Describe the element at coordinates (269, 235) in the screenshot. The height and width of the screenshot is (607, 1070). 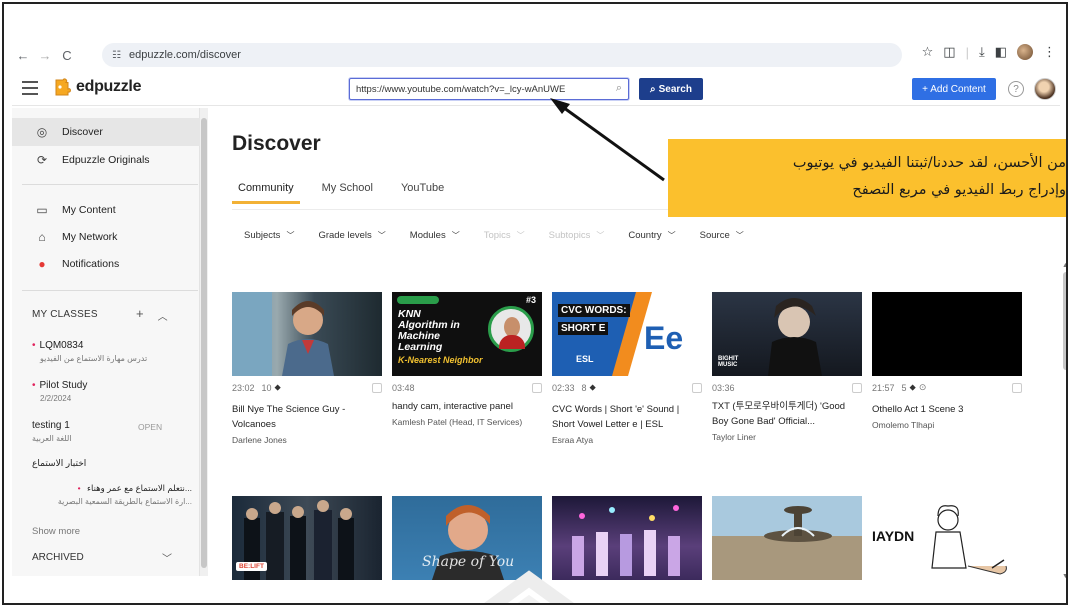
I see `filter-subjects: Subjects ﹀` at that location.